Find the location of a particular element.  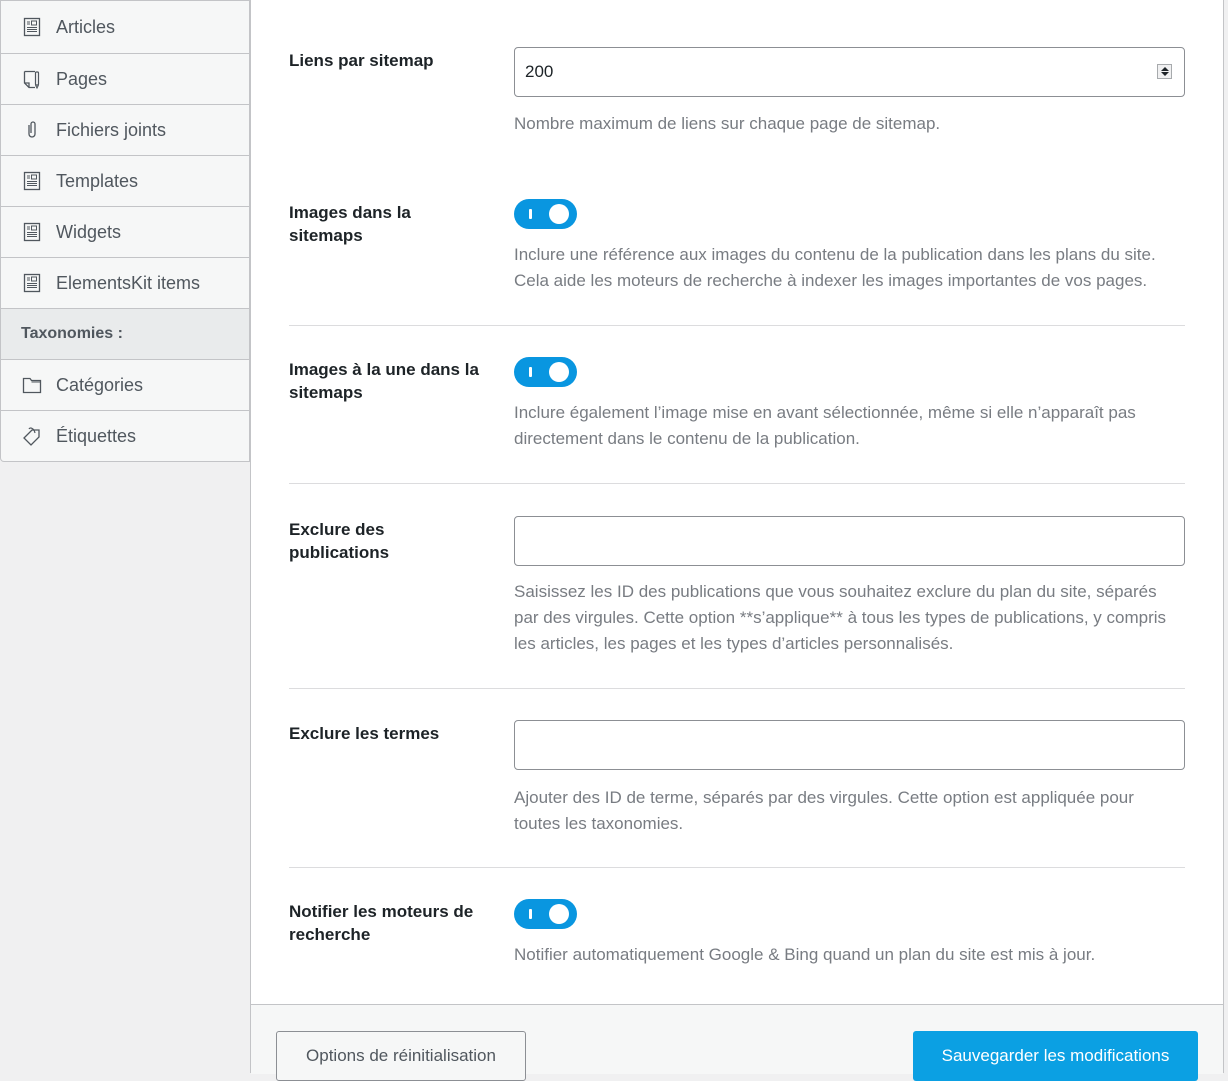

sidebar-item-pages: Pages is located at coordinates (125, 78).